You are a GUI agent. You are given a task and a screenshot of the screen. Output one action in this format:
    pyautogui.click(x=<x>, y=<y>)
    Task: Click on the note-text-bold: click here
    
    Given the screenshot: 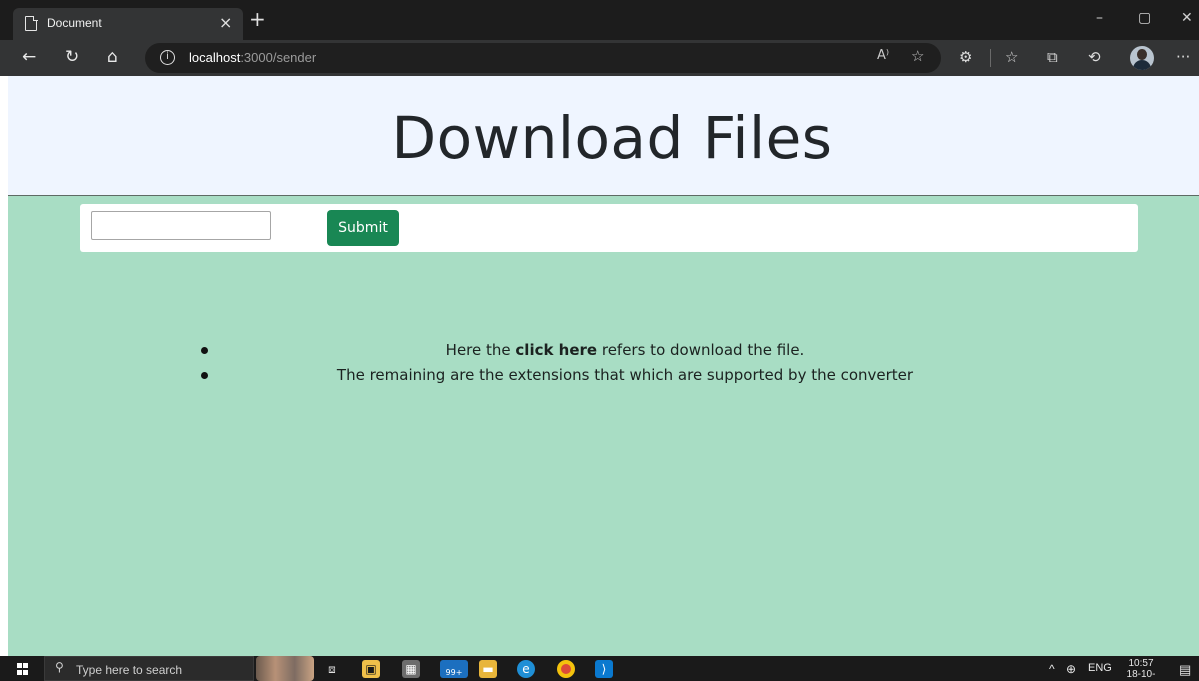 What is the action you would take?
    pyautogui.click(x=556, y=350)
    